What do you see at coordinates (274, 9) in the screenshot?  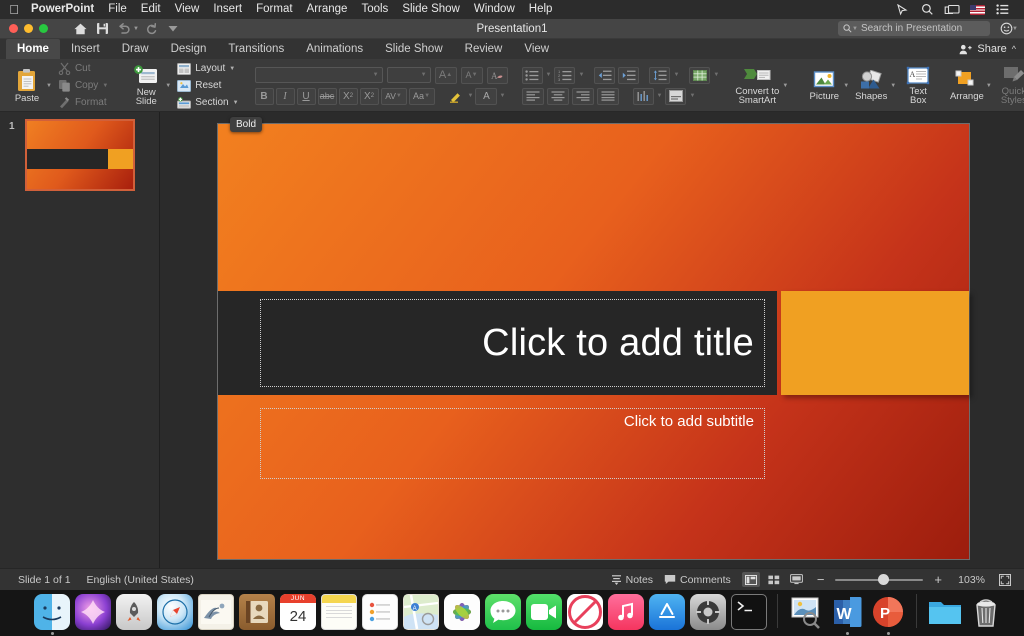 I see `menu-format: Format` at bounding box center [274, 9].